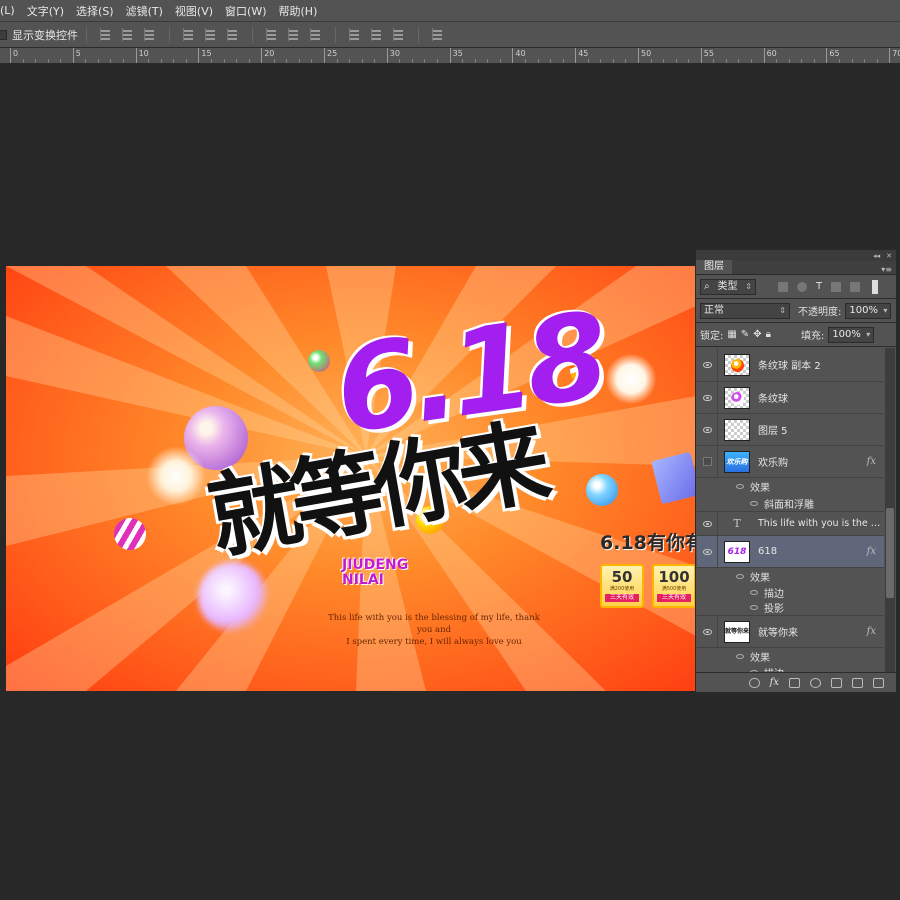  Describe the element at coordinates (294, 34) in the screenshot. I see `distribute-vcenter-icon` at that location.